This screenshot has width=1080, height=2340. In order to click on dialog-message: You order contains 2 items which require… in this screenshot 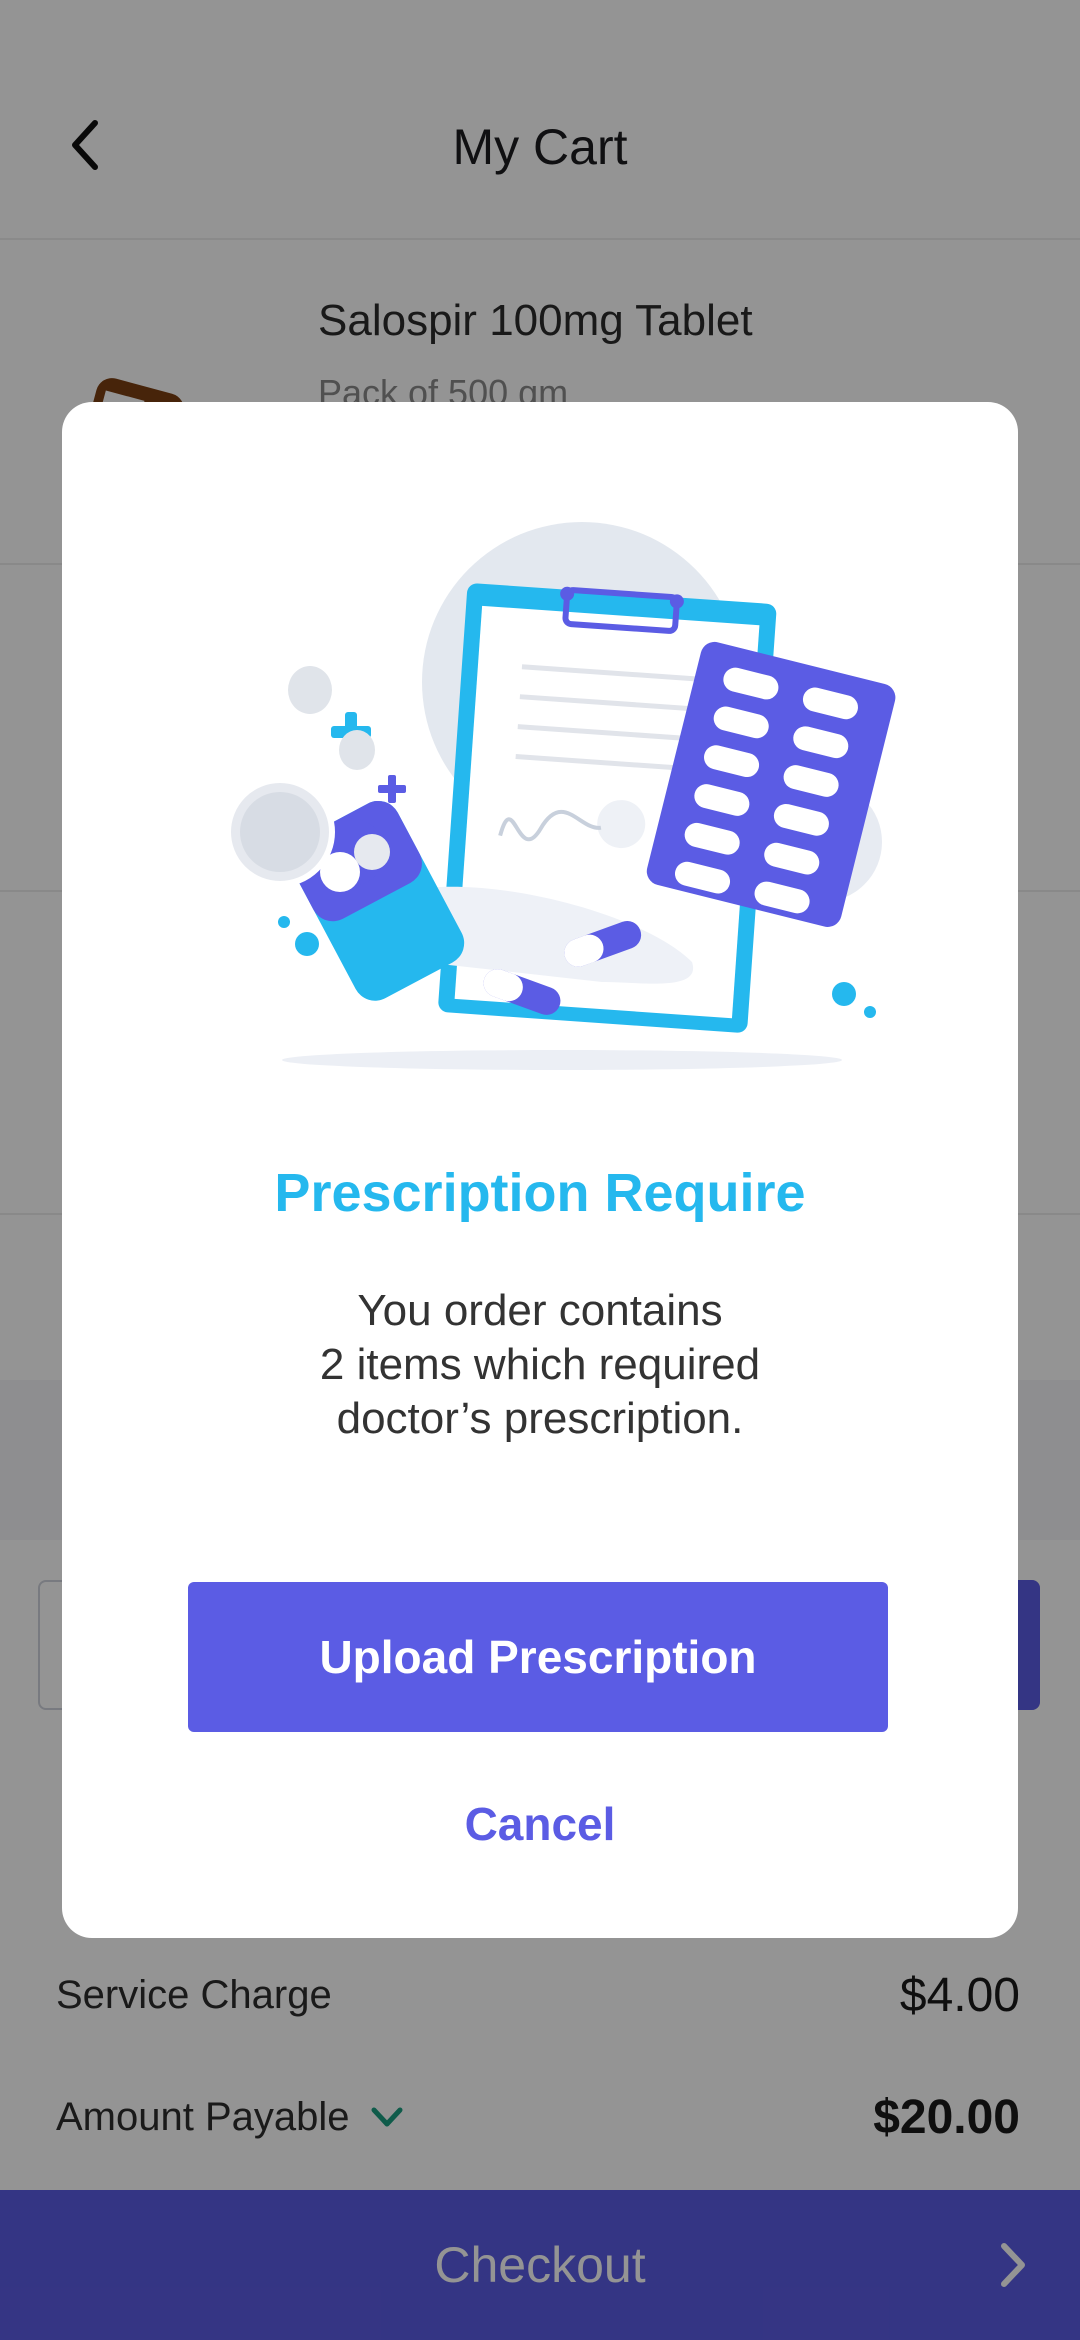, I will do `click(540, 1365)`.